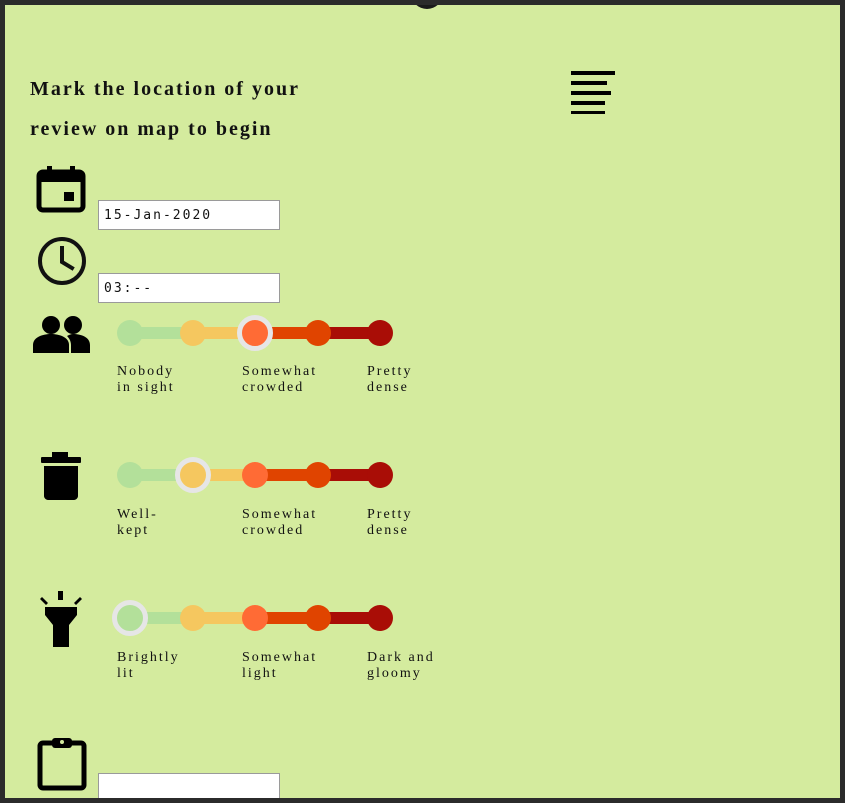  What do you see at coordinates (61, 476) in the screenshot?
I see `trash-icon` at bounding box center [61, 476].